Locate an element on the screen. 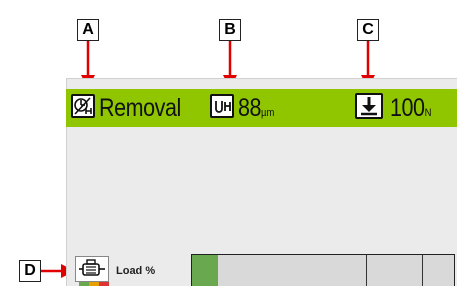 Image resolution: width=457 pixels, height=286 pixels. load-bar is located at coordinates (323, 270).